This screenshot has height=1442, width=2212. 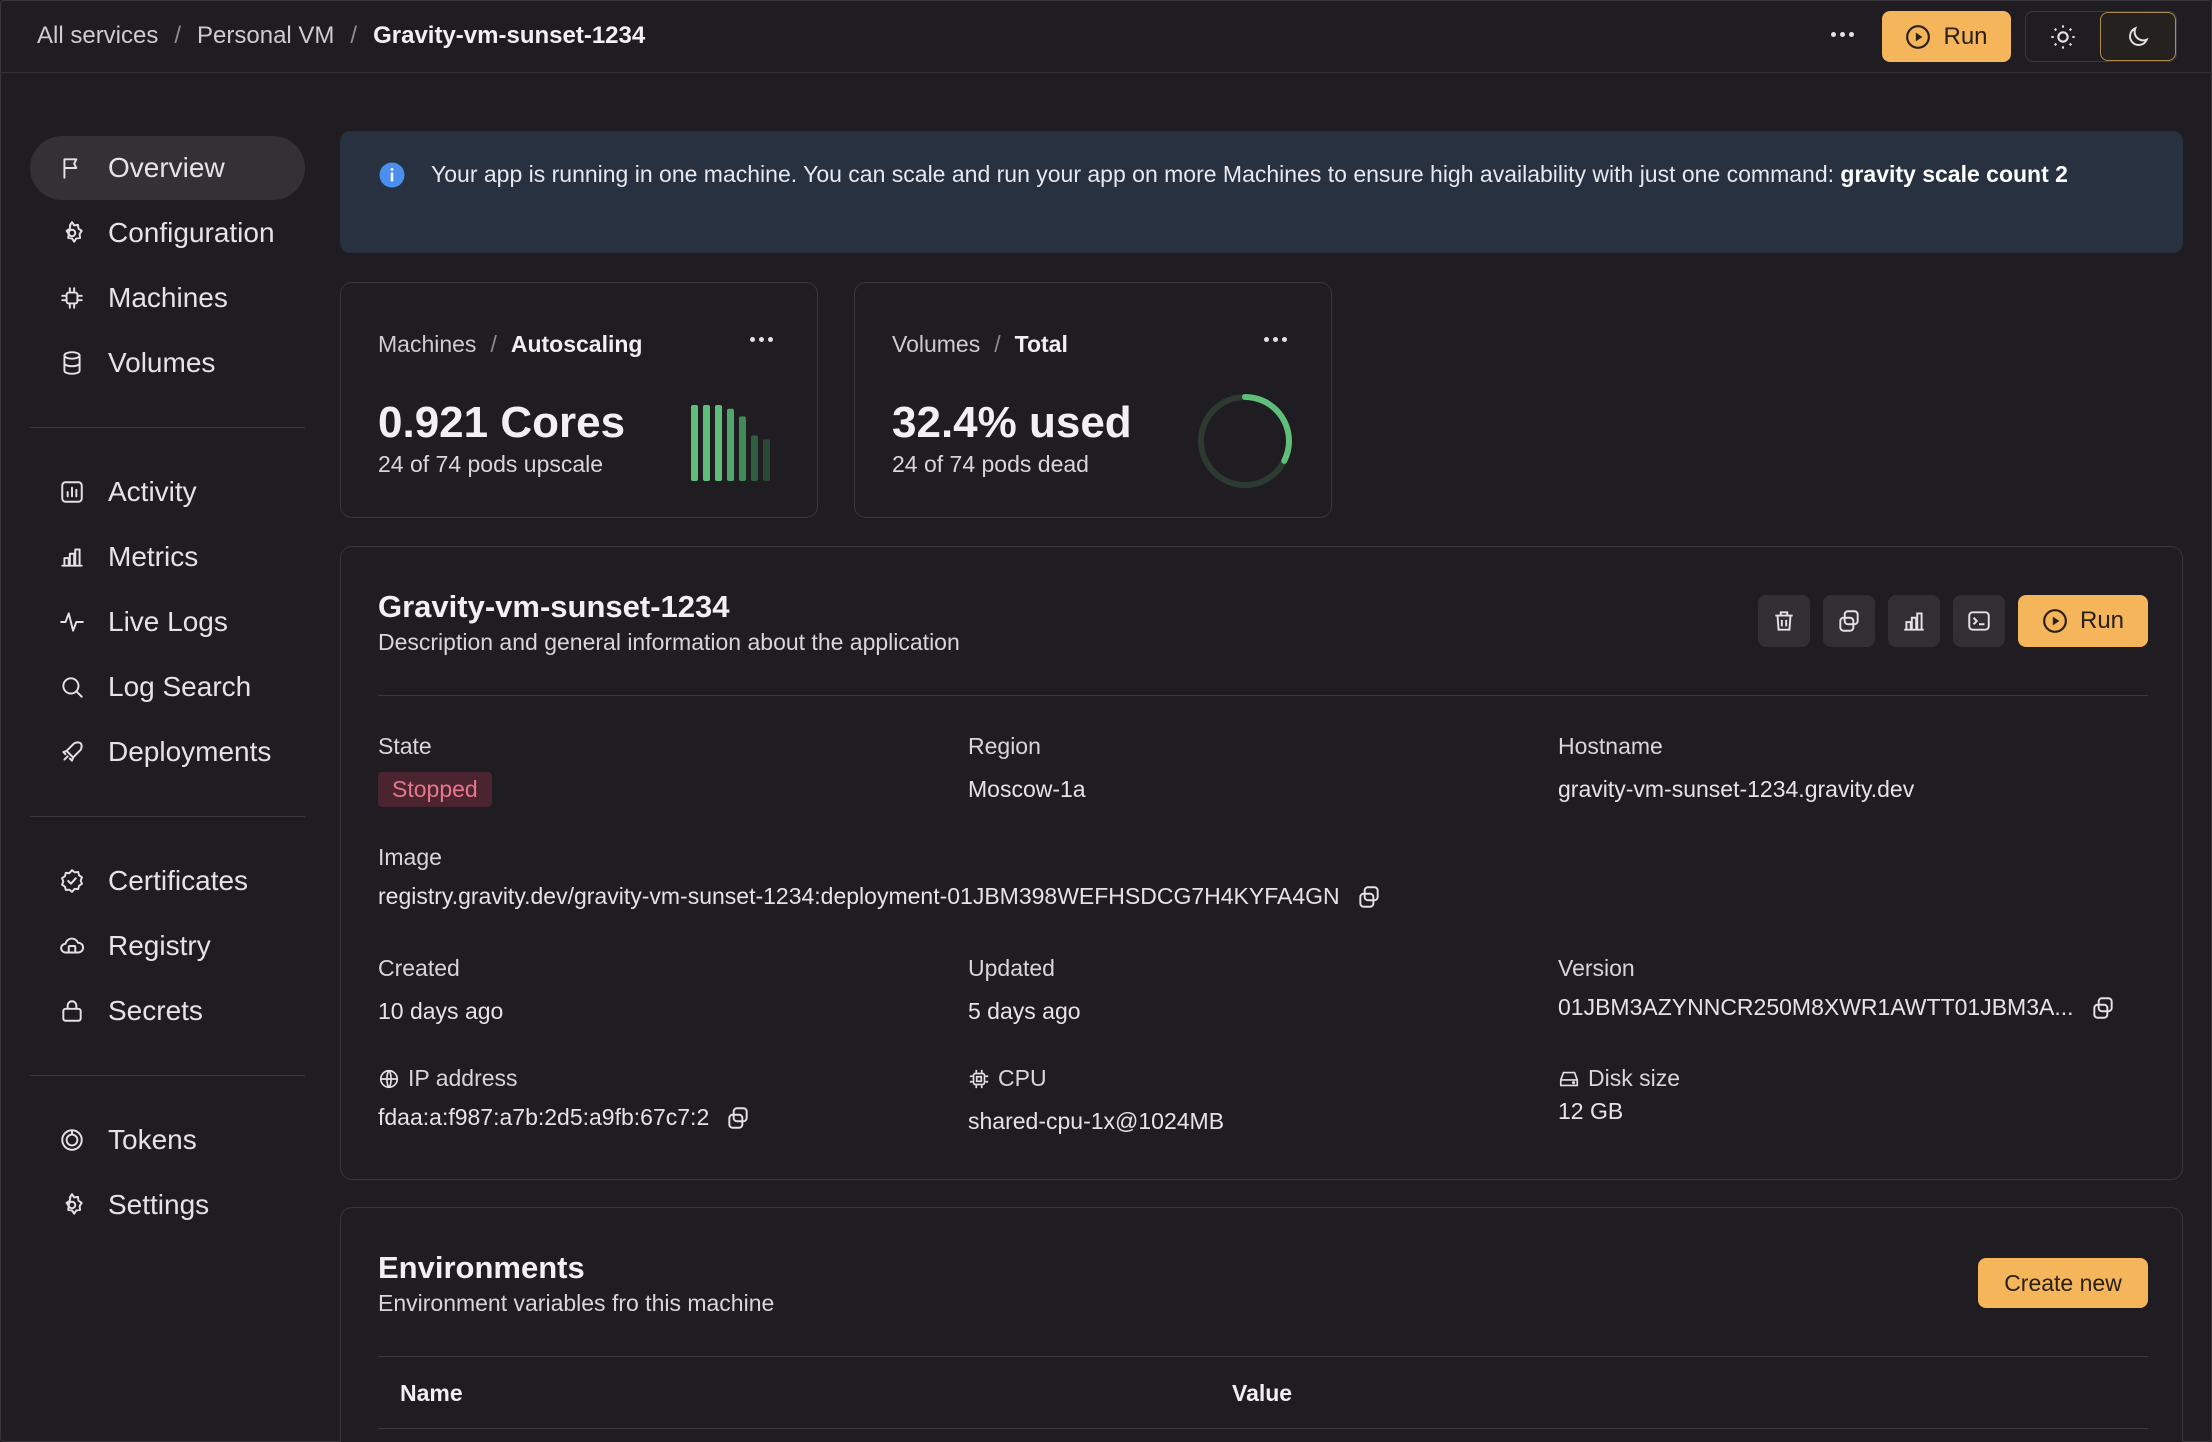 I want to click on sidebar-item-volumes: Volumes, so click(x=167, y=363).